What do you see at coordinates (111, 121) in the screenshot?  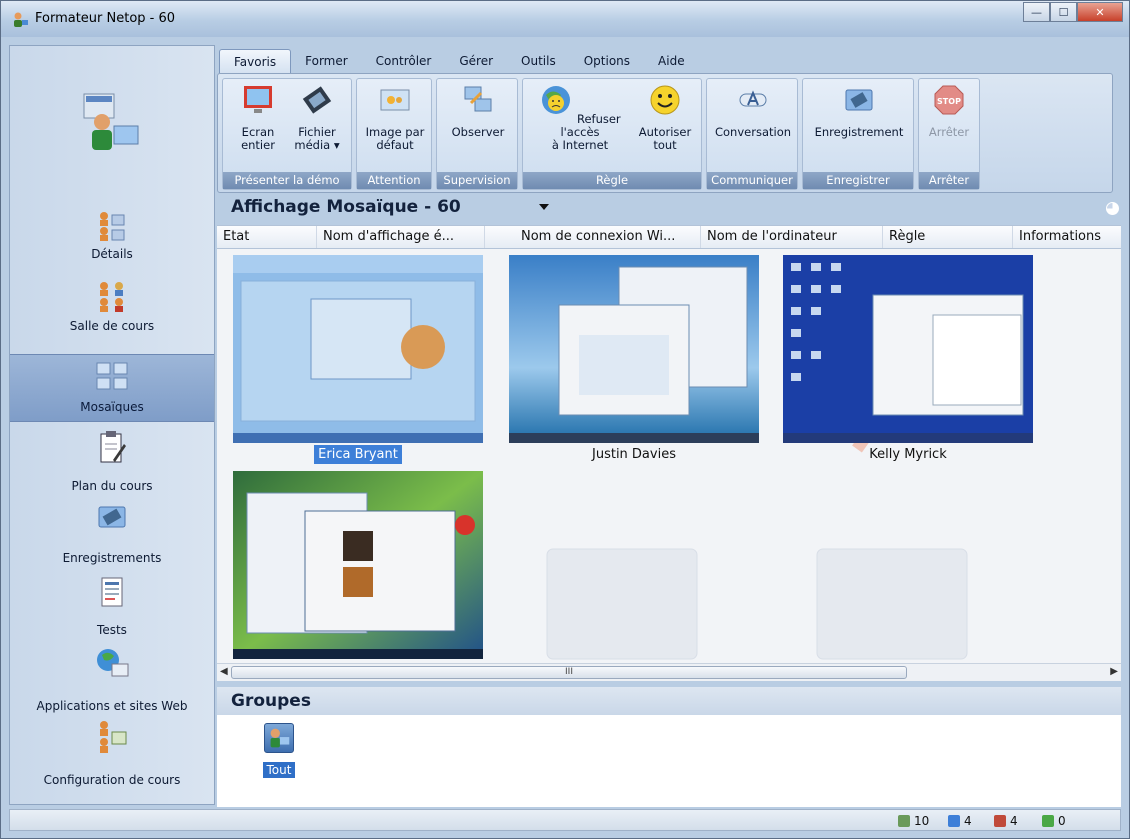 I see `teacher-avatar-icon` at bounding box center [111, 121].